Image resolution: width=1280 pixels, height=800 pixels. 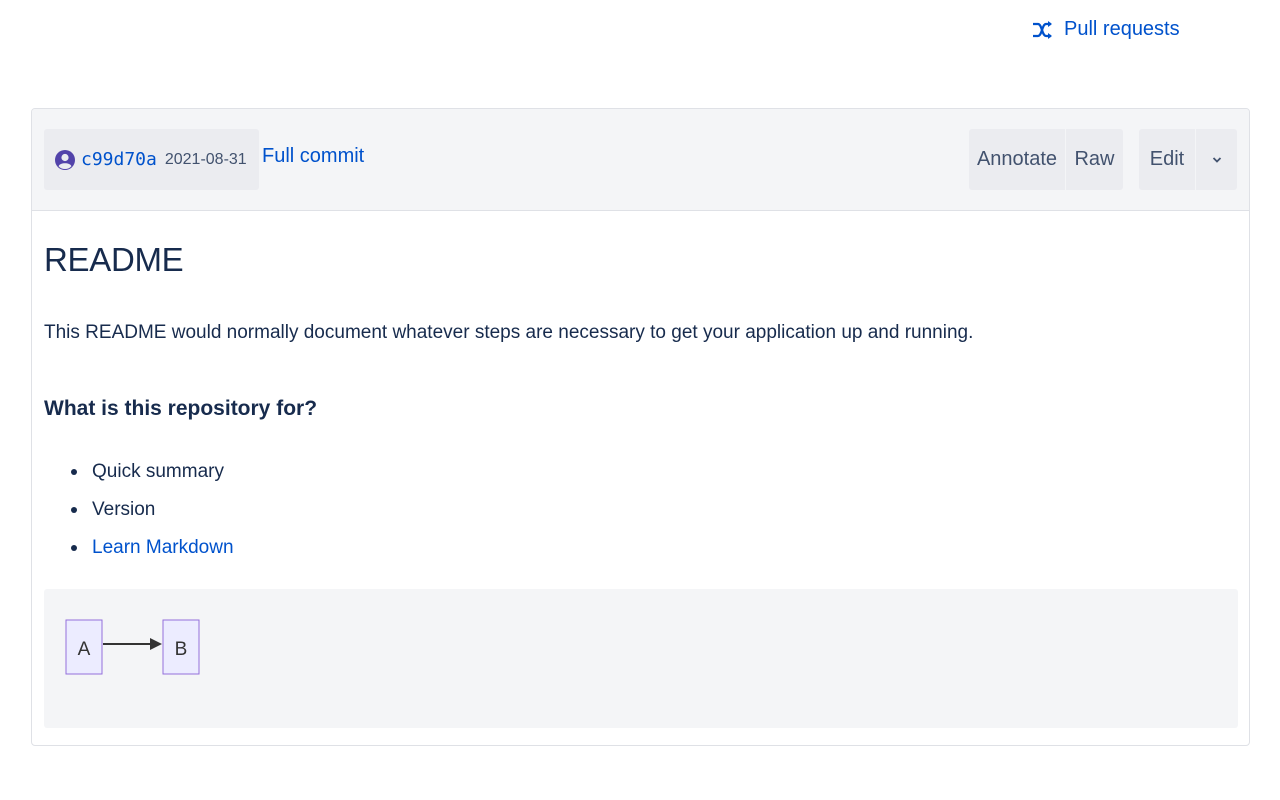 I want to click on diagram-edge, so click(x=132, y=644).